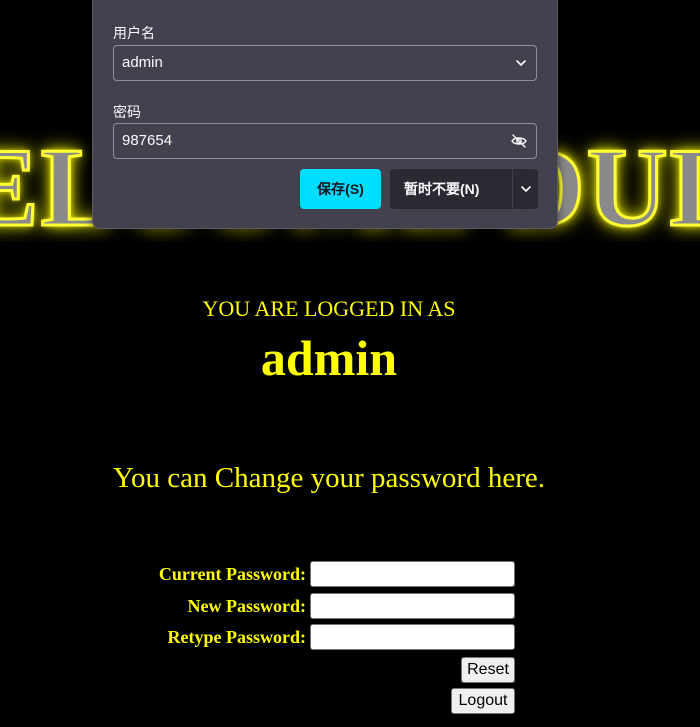  Describe the element at coordinates (488, 670) in the screenshot. I see `reset-button: Reset` at that location.